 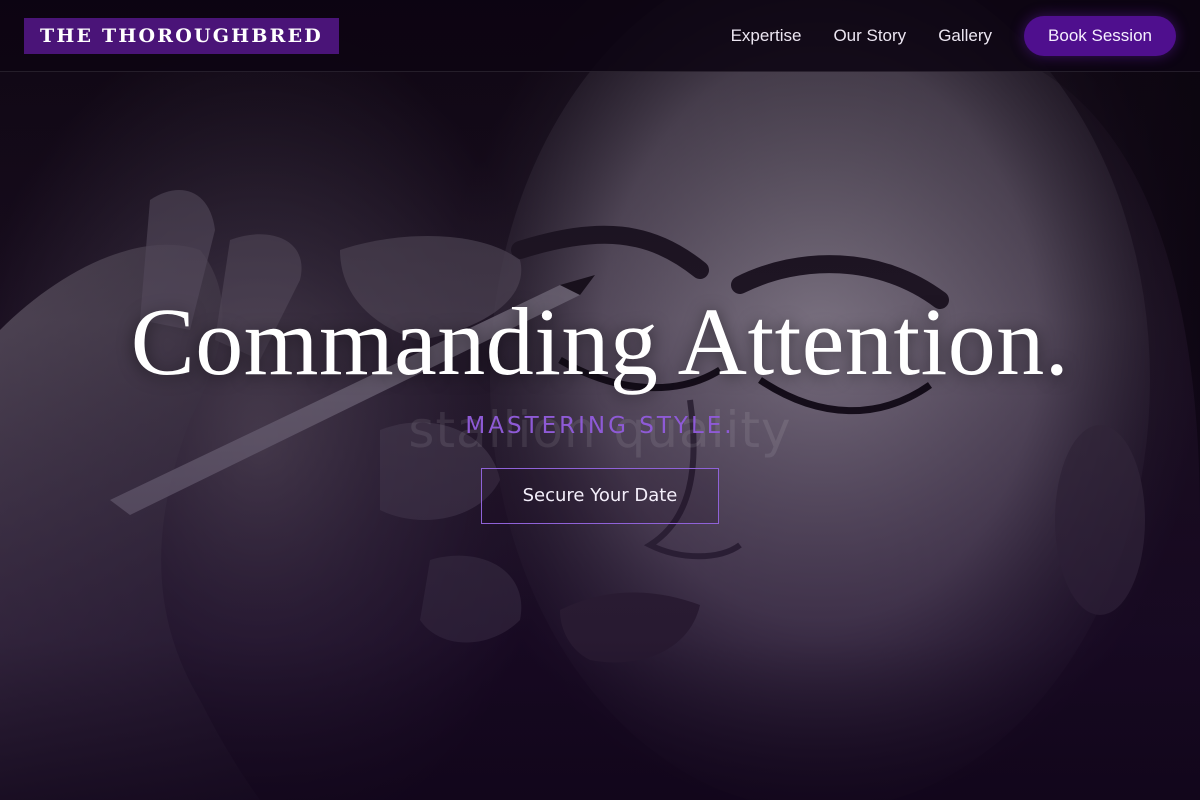 I want to click on nav-link-our-story: Our Story, so click(x=869, y=36).